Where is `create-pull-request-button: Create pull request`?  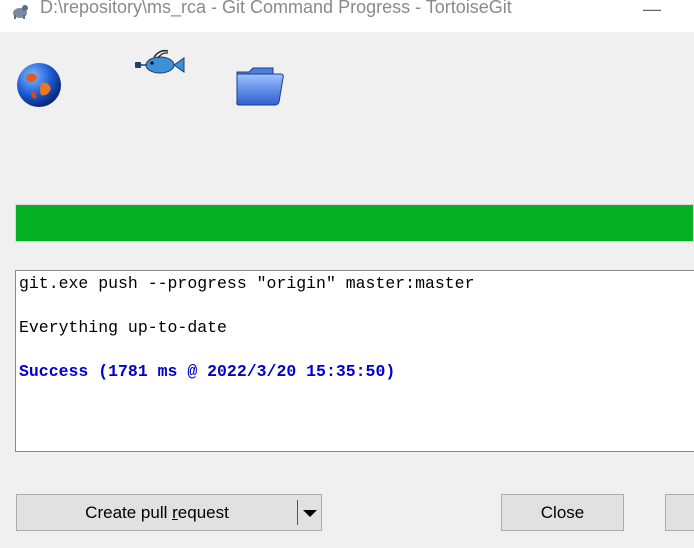 create-pull-request-button: Create pull request is located at coordinates (157, 512).